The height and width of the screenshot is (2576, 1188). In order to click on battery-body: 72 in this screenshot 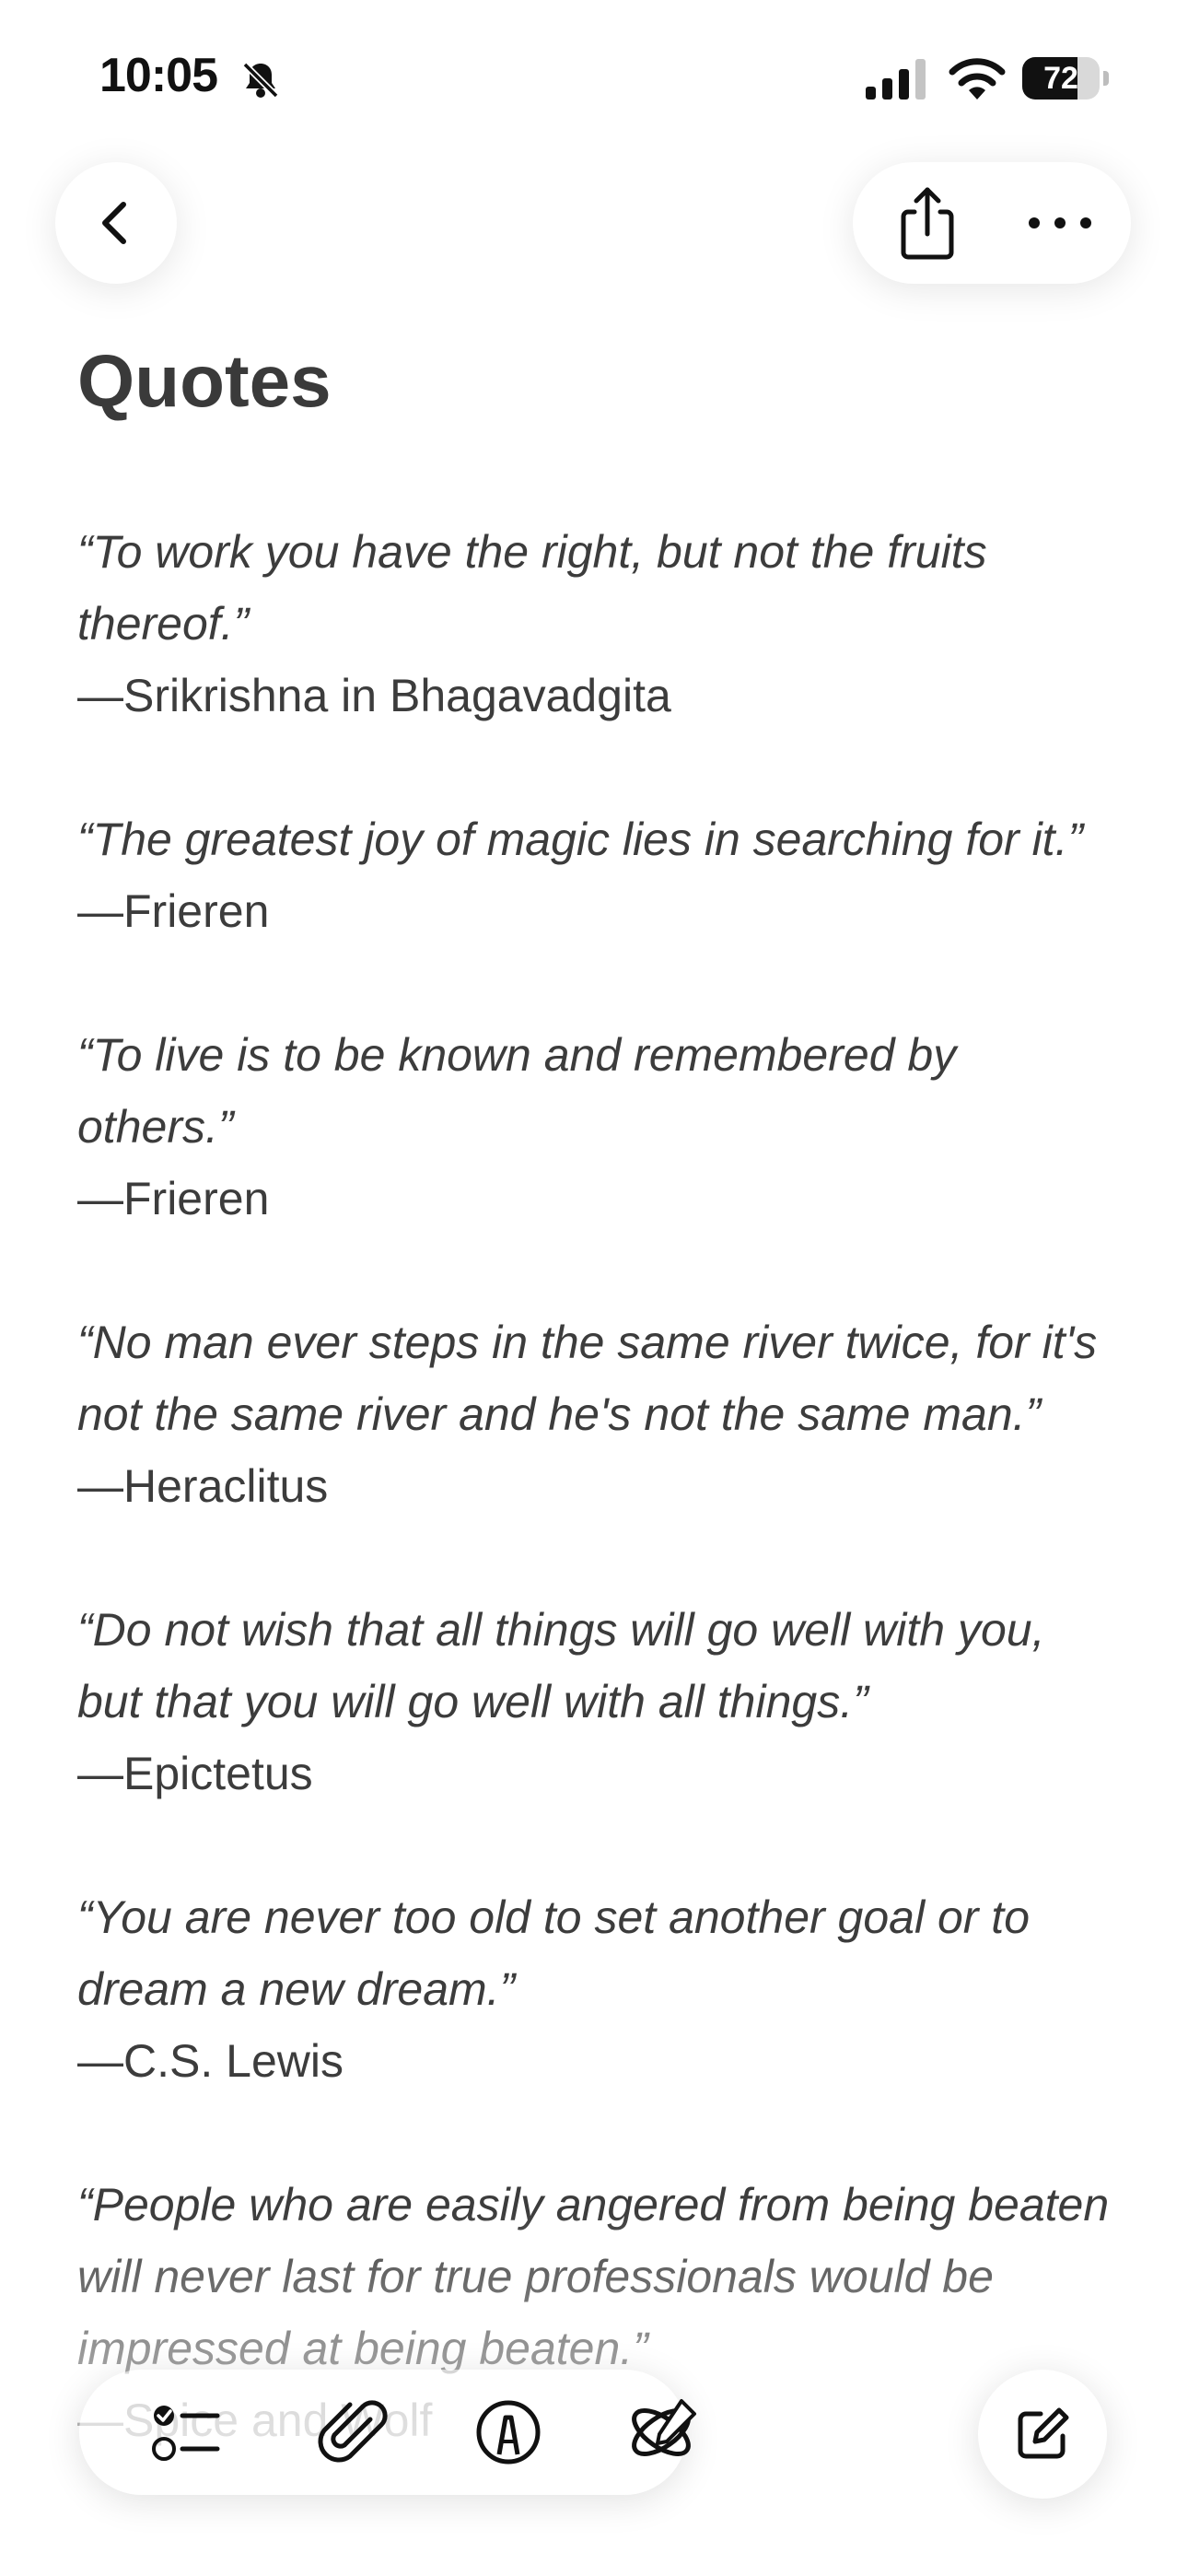, I will do `click(1061, 78)`.